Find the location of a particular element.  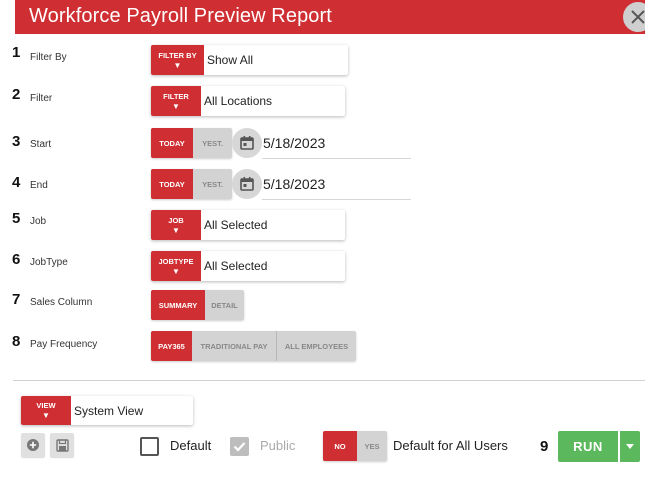

public-checkbox is located at coordinates (239, 446).